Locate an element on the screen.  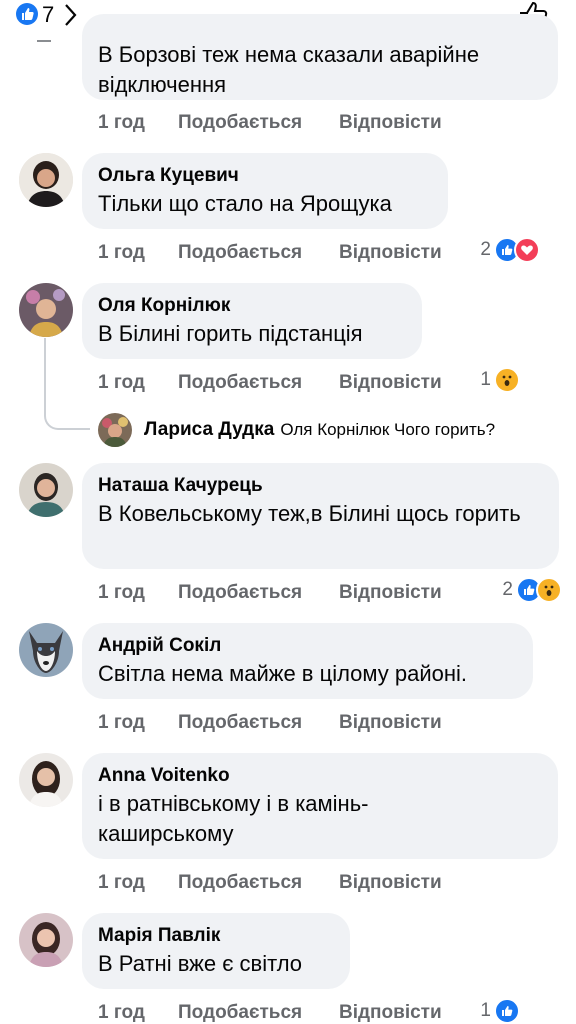
commenter-name: Anna Voitenko is located at coordinates (319, 776).